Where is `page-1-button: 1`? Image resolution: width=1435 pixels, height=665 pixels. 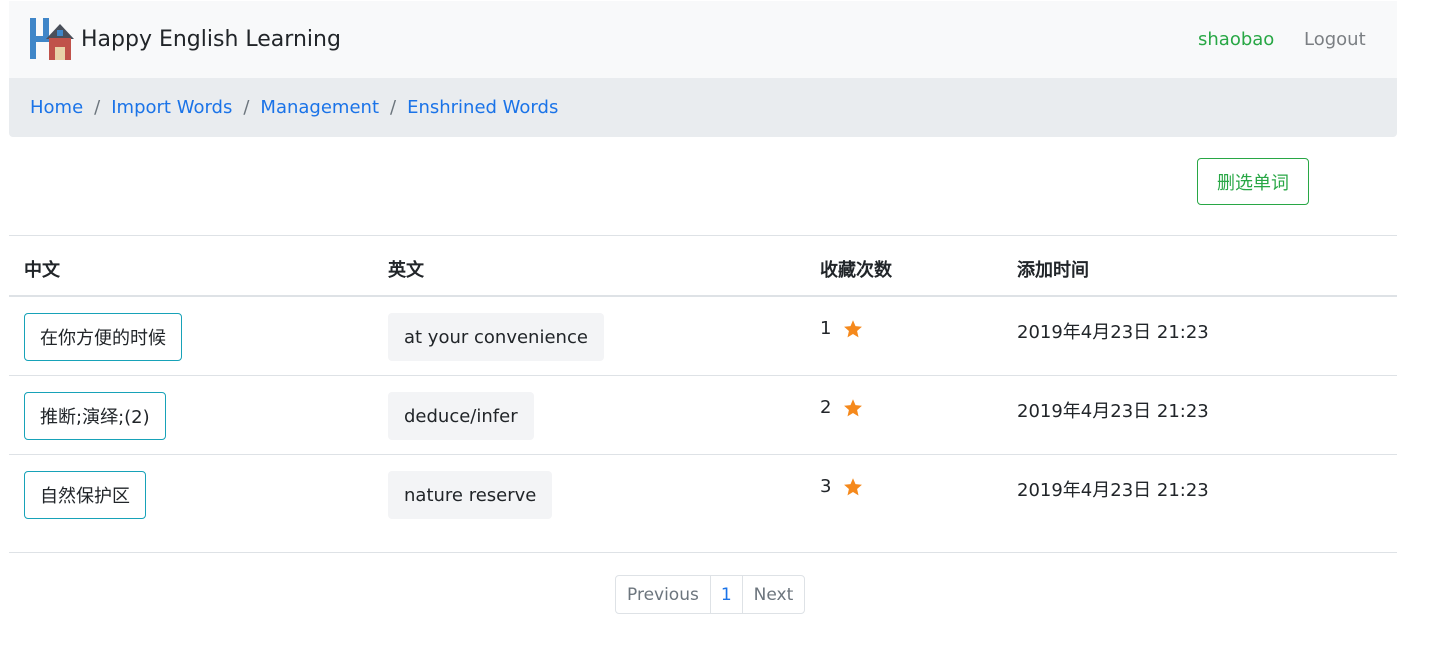 page-1-button: 1 is located at coordinates (727, 594).